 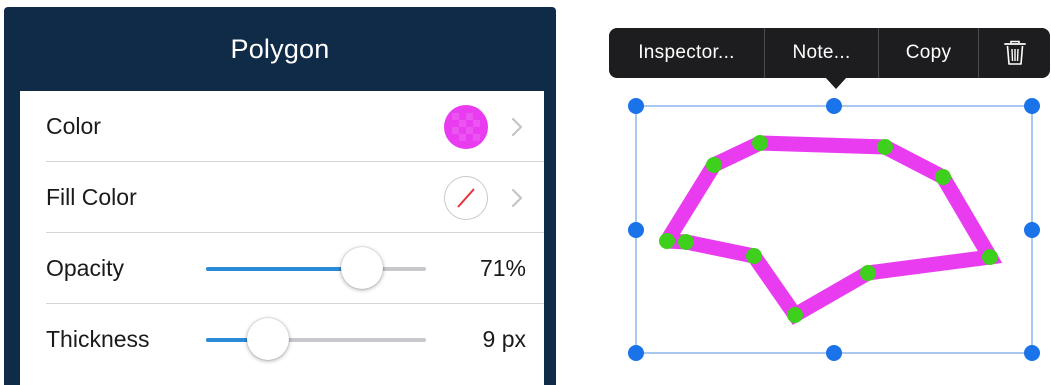 I want to click on resize-handle-top, so click(x=834, y=106).